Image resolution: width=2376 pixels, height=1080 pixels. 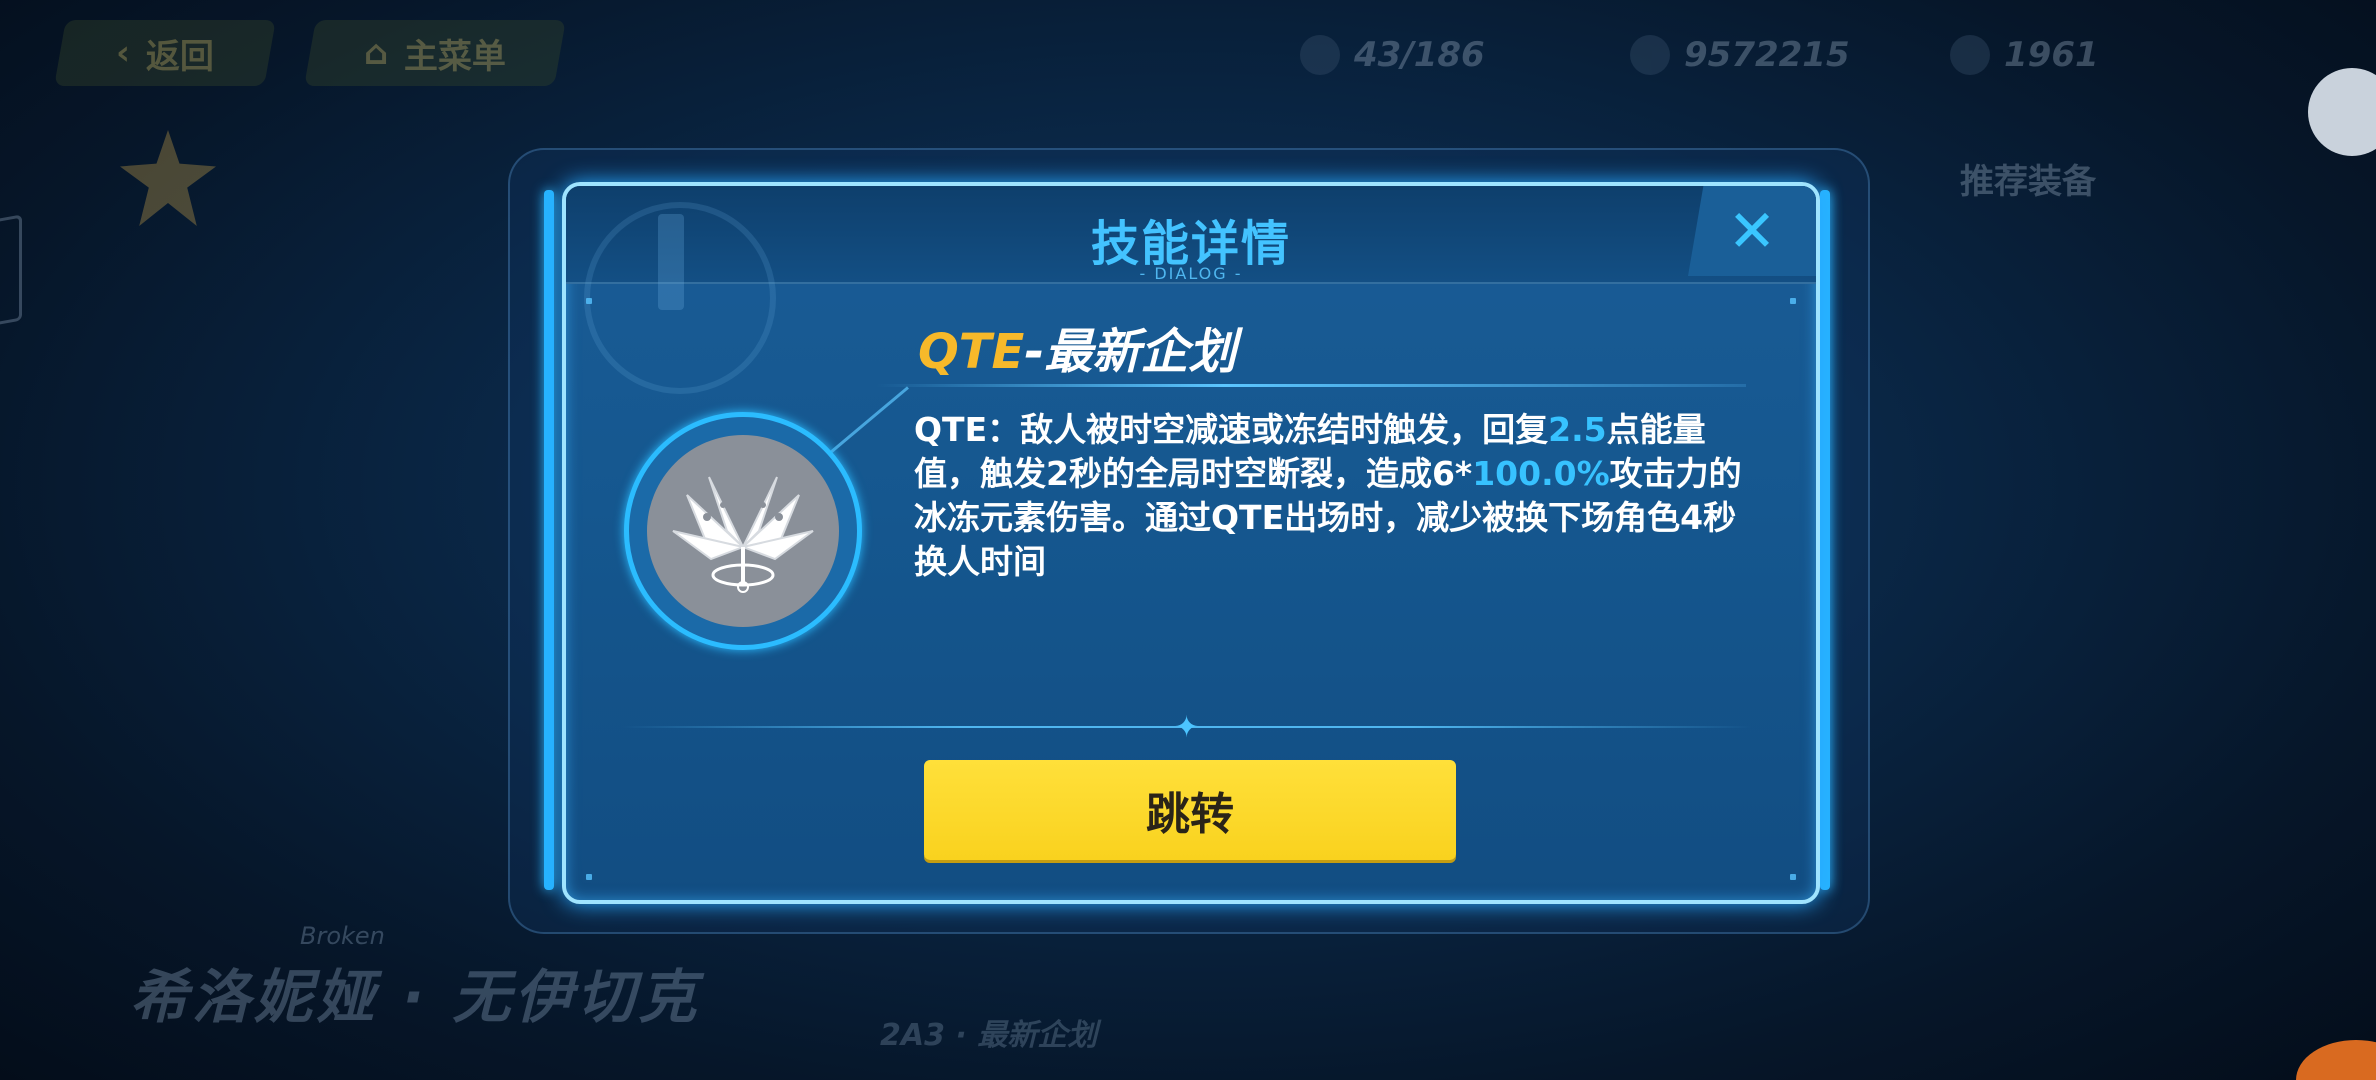 What do you see at coordinates (549, 540) in the screenshot?
I see `dialog-left-edge` at bounding box center [549, 540].